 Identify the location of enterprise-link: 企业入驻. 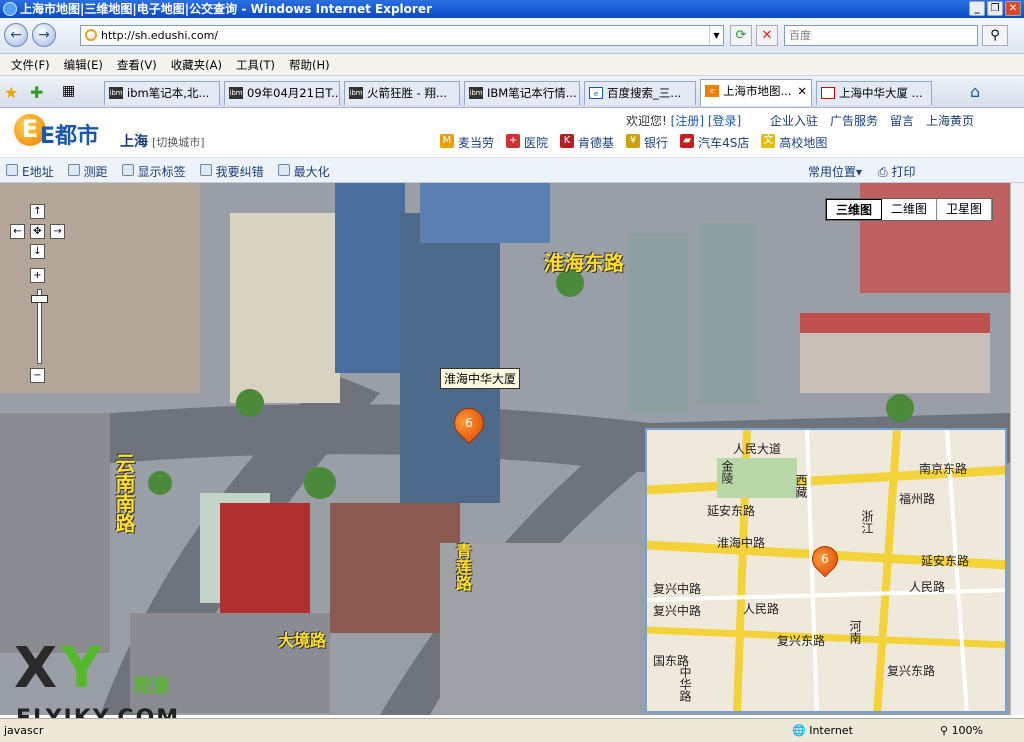
(794, 120).